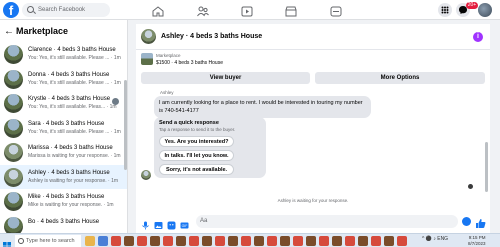 The image size is (500, 247). What do you see at coordinates (486, 167) in the screenshot?
I see `chat-scrollbar` at bounding box center [486, 167].